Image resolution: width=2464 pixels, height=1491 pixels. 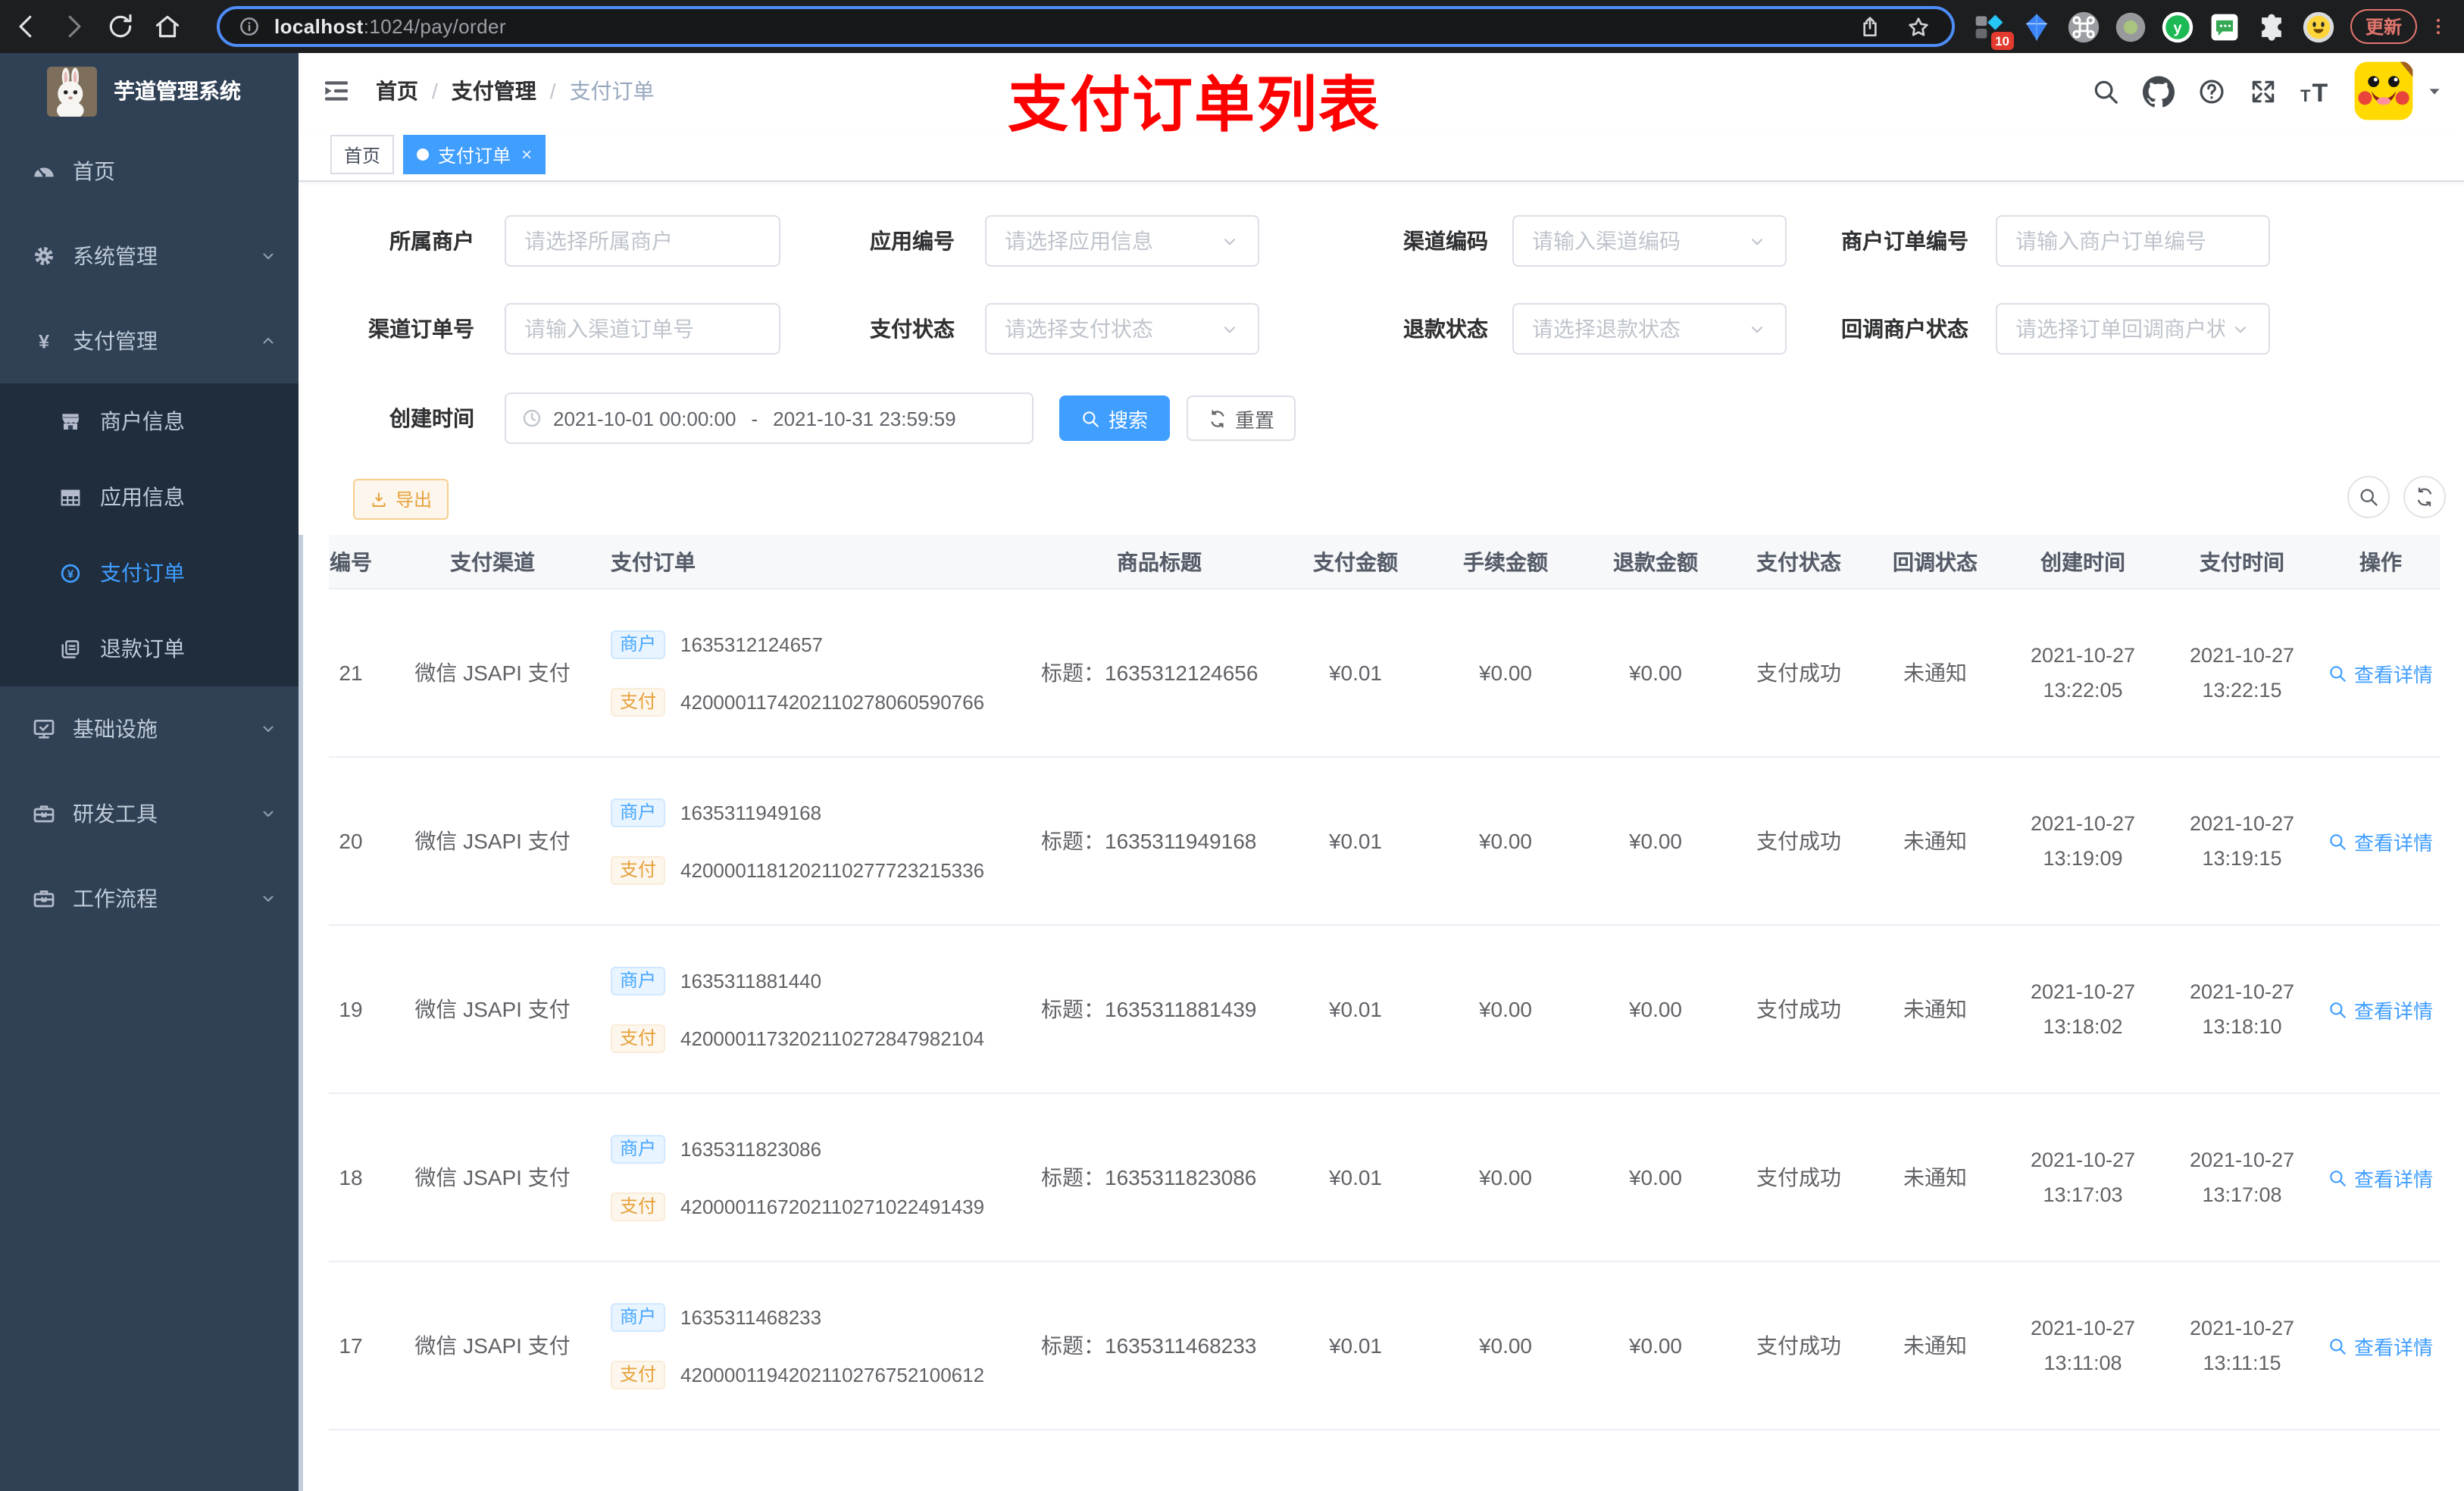 I want to click on tab-支付订单: 支付订单 ×, so click(x=474, y=154).